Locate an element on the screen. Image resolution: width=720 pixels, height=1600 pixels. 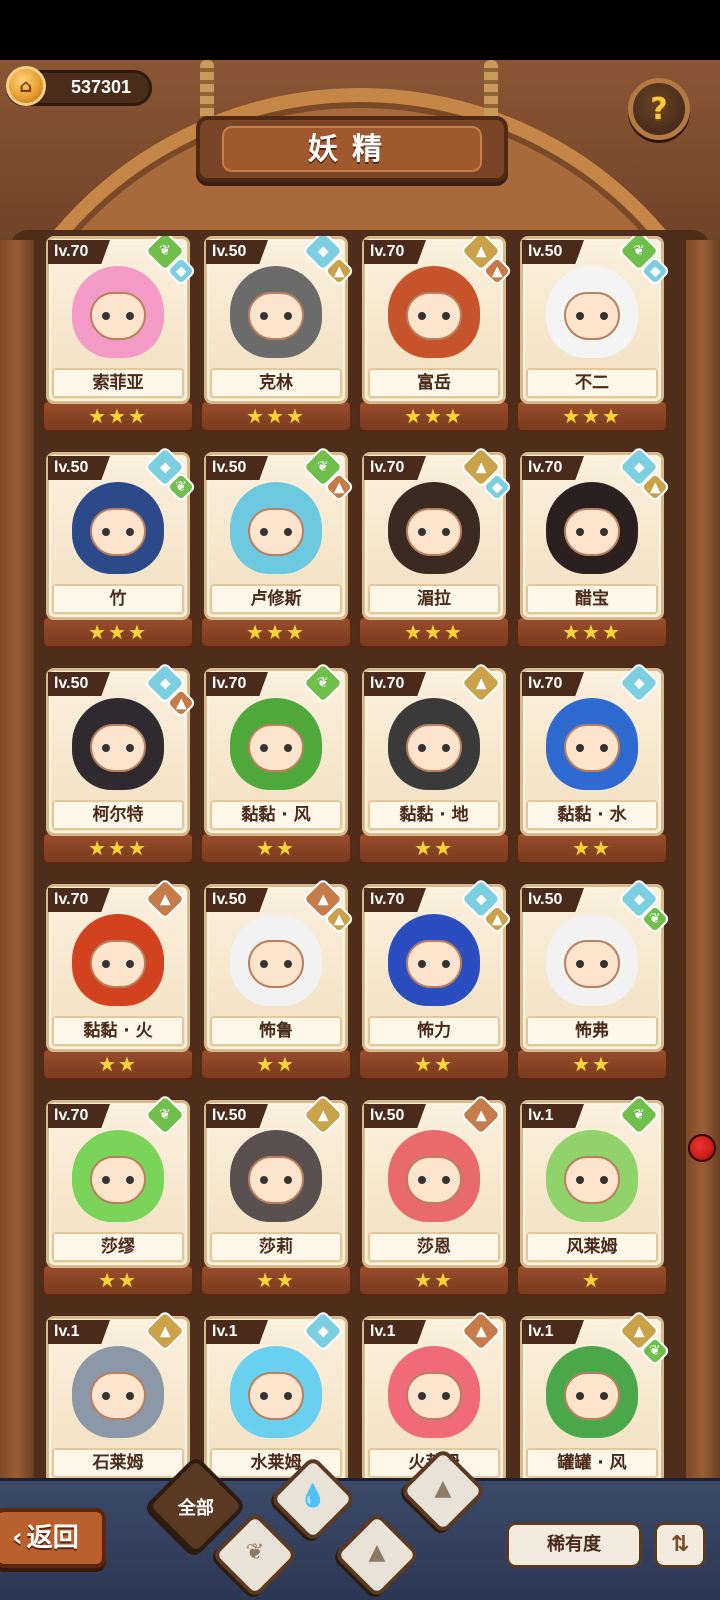
water-drop-icon: 💧 is located at coordinates (313, 1496).